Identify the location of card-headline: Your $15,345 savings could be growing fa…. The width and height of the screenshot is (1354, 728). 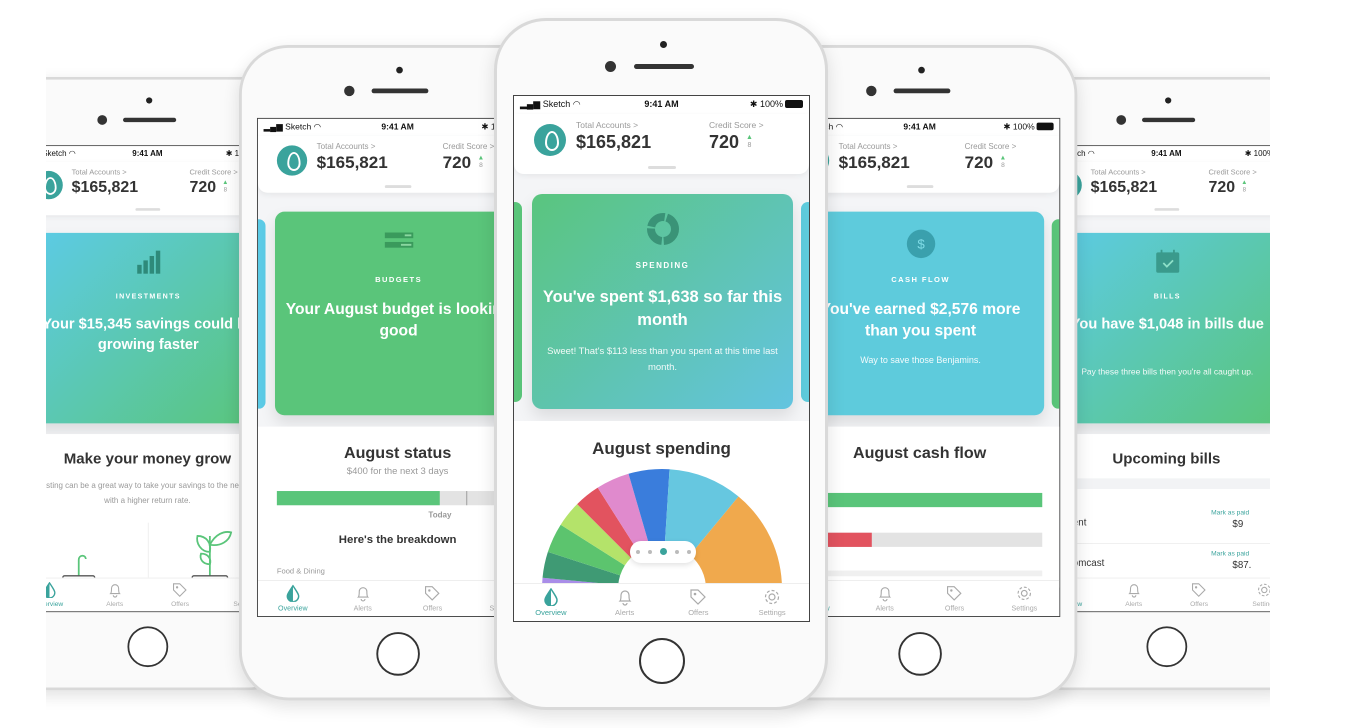
(150, 334).